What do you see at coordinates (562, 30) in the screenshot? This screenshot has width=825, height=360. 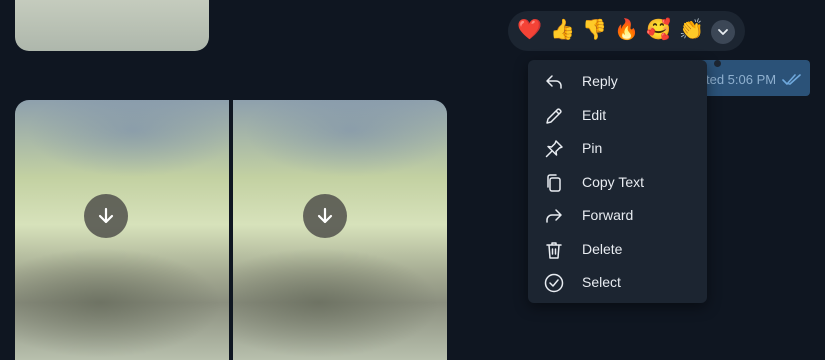 I see `reaction-thumbs-up: 👍` at bounding box center [562, 30].